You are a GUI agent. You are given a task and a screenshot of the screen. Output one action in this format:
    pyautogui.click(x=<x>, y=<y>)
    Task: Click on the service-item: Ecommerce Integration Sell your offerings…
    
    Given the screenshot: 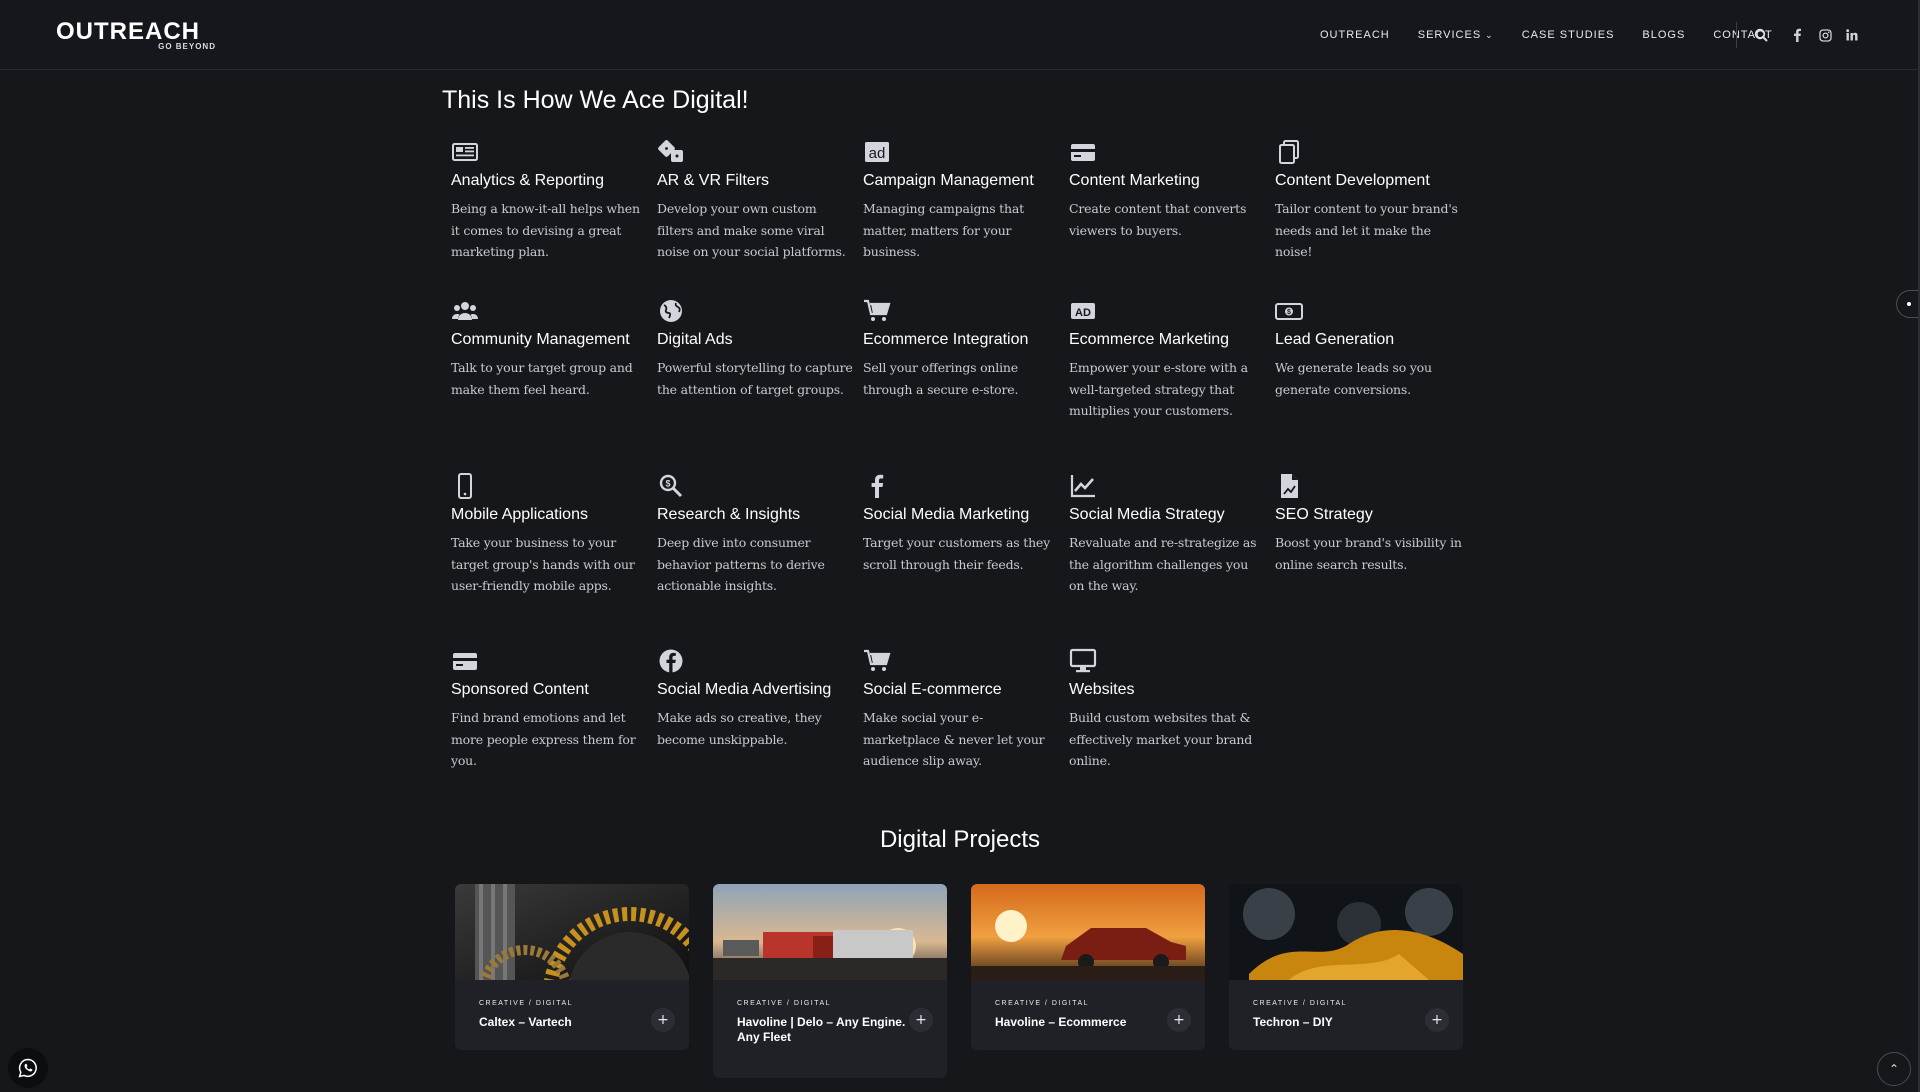 What is the action you would take?
    pyautogui.click(x=961, y=349)
    